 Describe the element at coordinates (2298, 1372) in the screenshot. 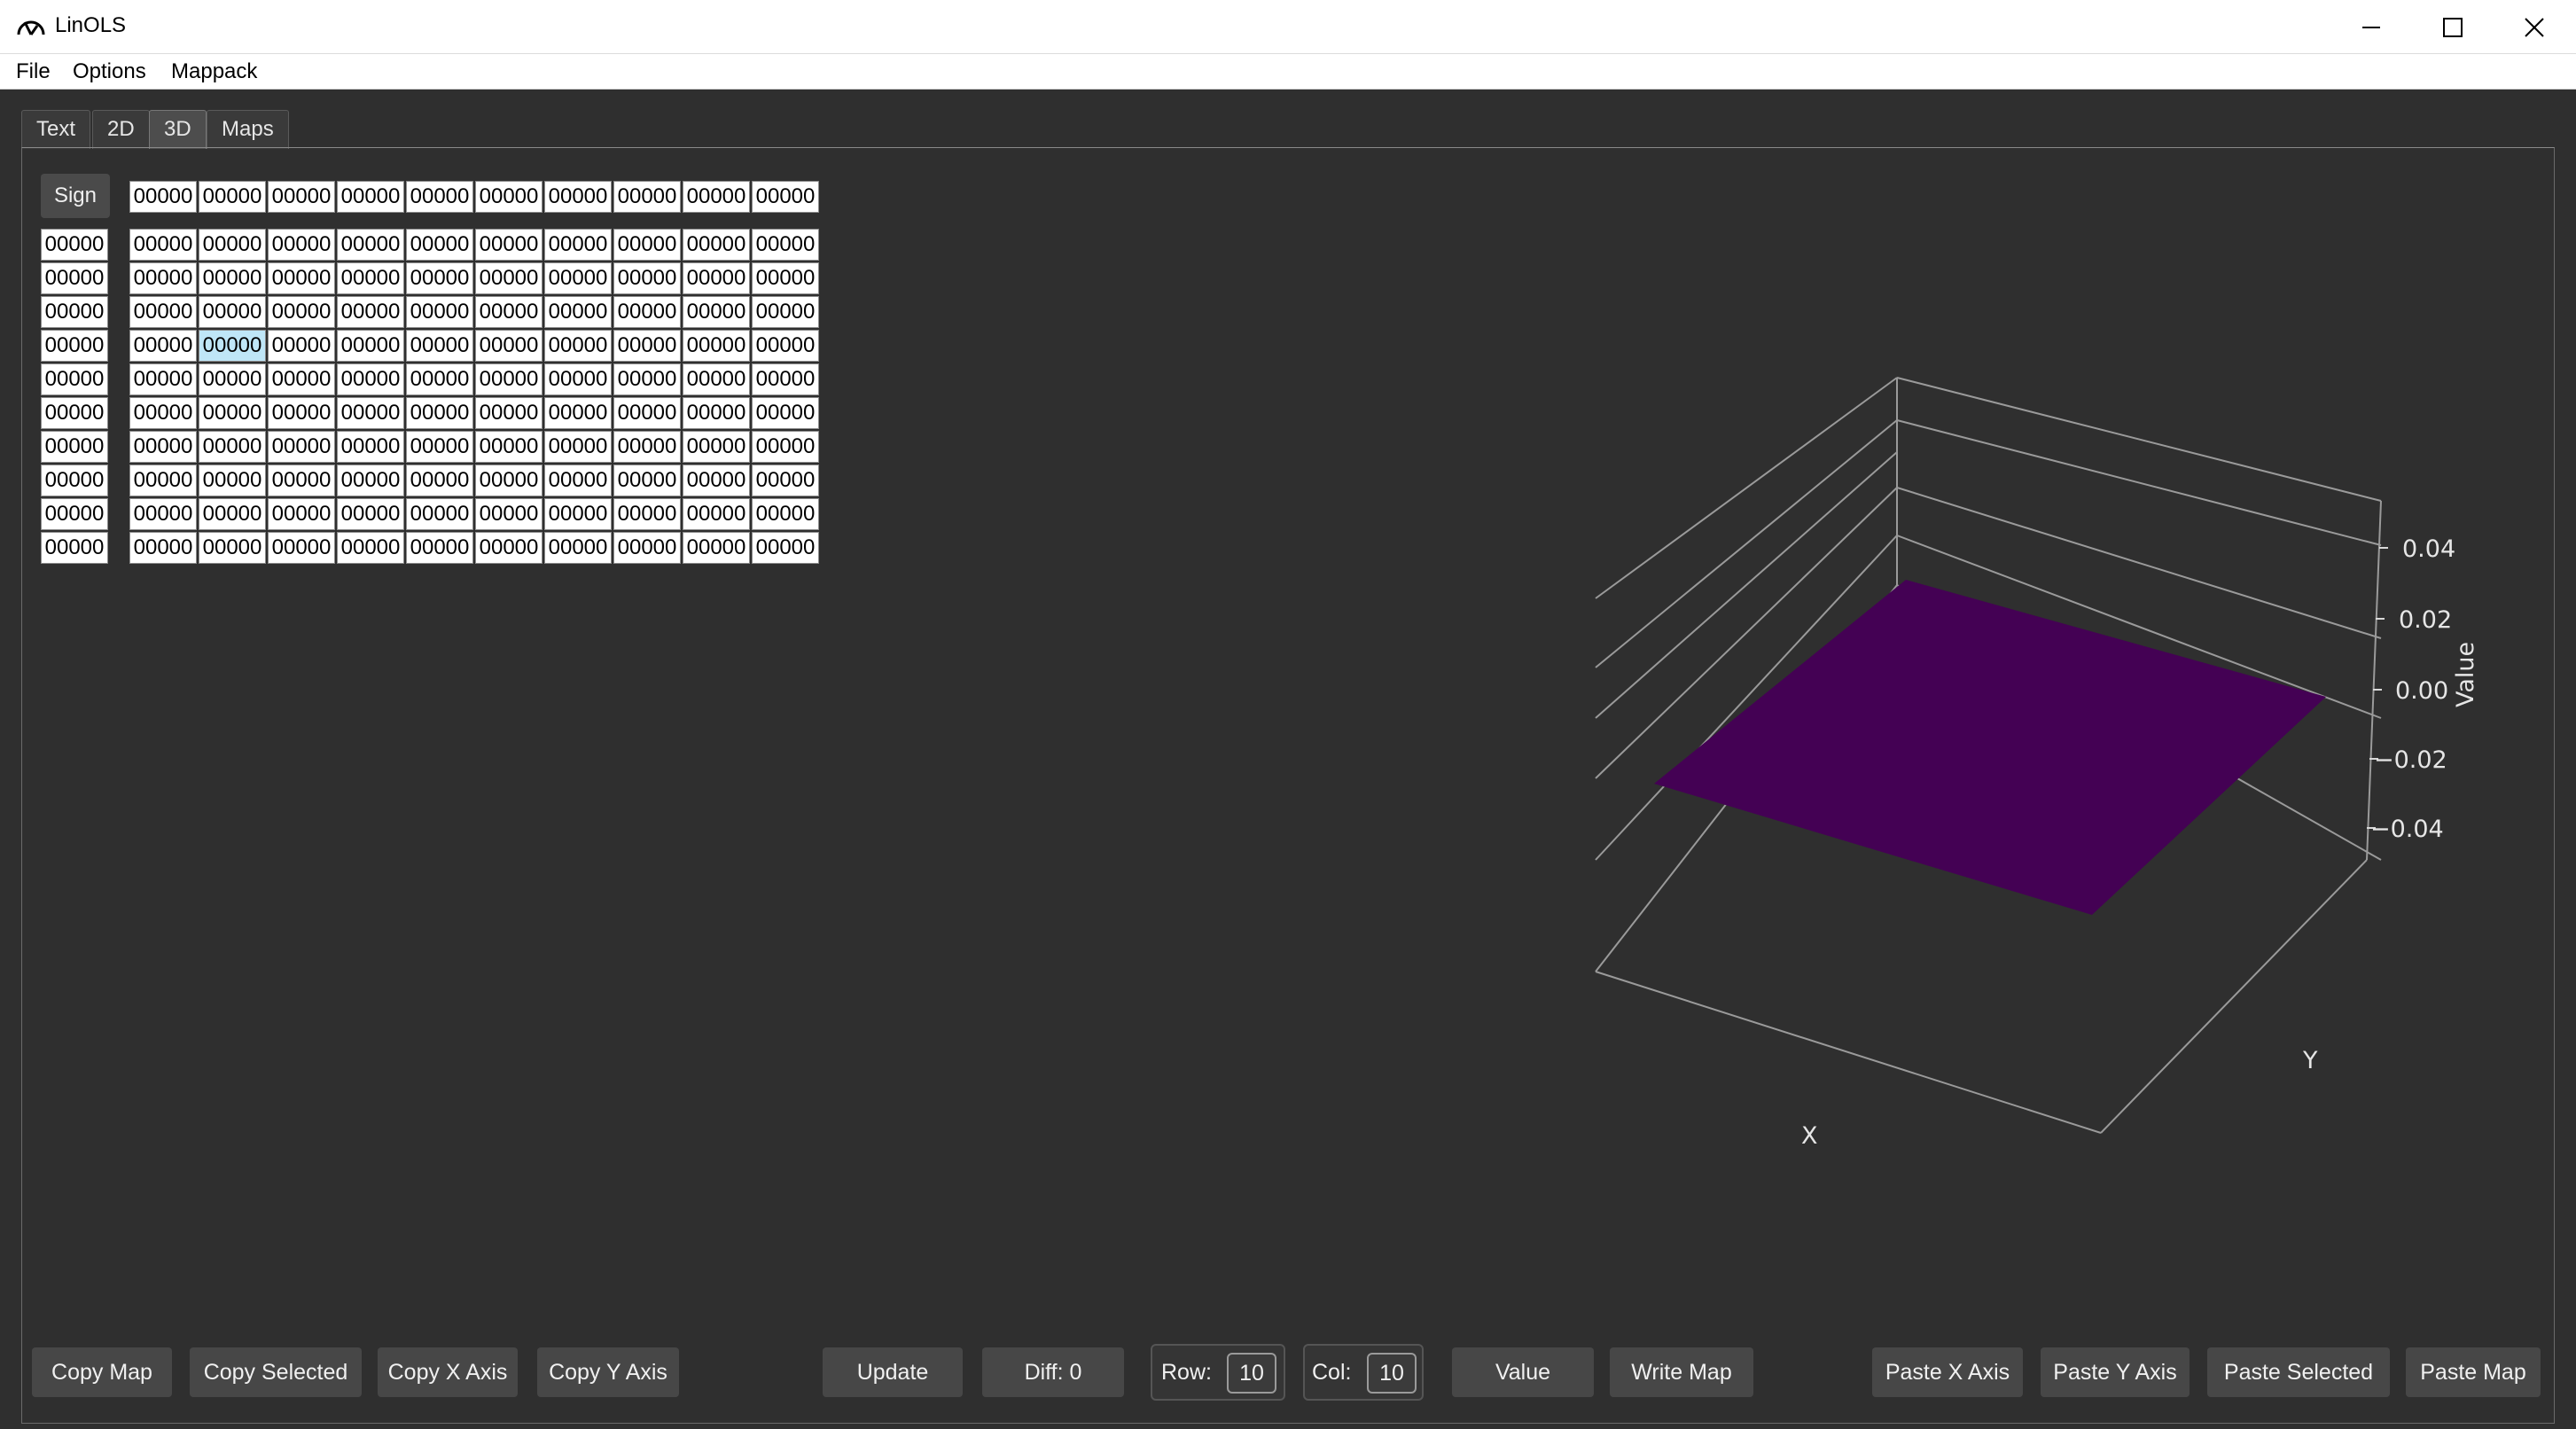

I see `paste-selected-button: Paste Selected` at that location.